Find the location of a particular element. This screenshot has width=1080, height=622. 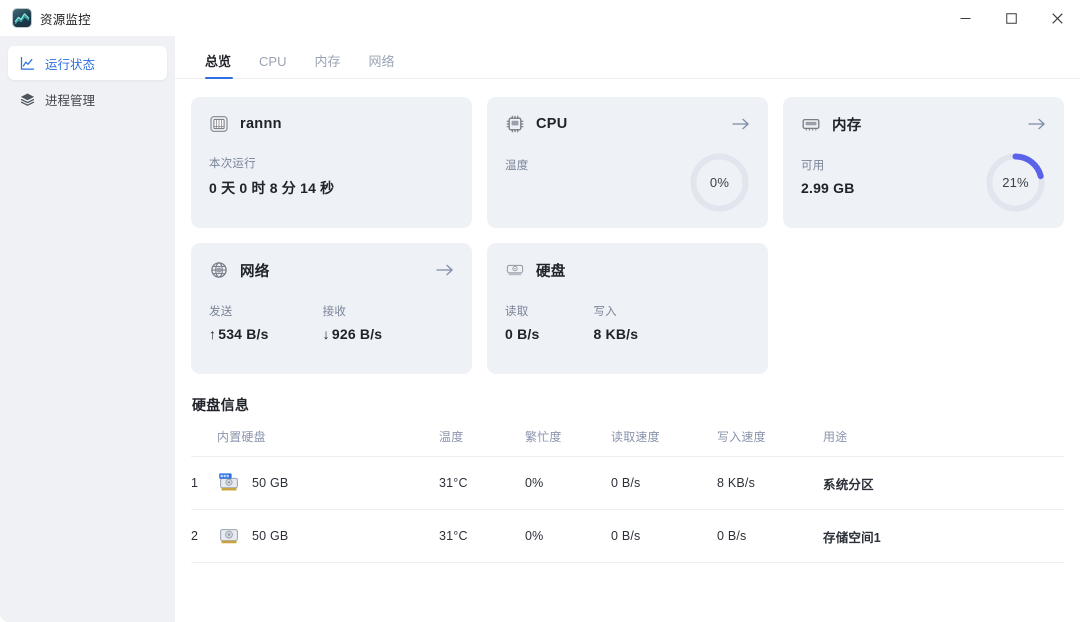

download-arrow-icon: ↓ is located at coordinates (326, 334).